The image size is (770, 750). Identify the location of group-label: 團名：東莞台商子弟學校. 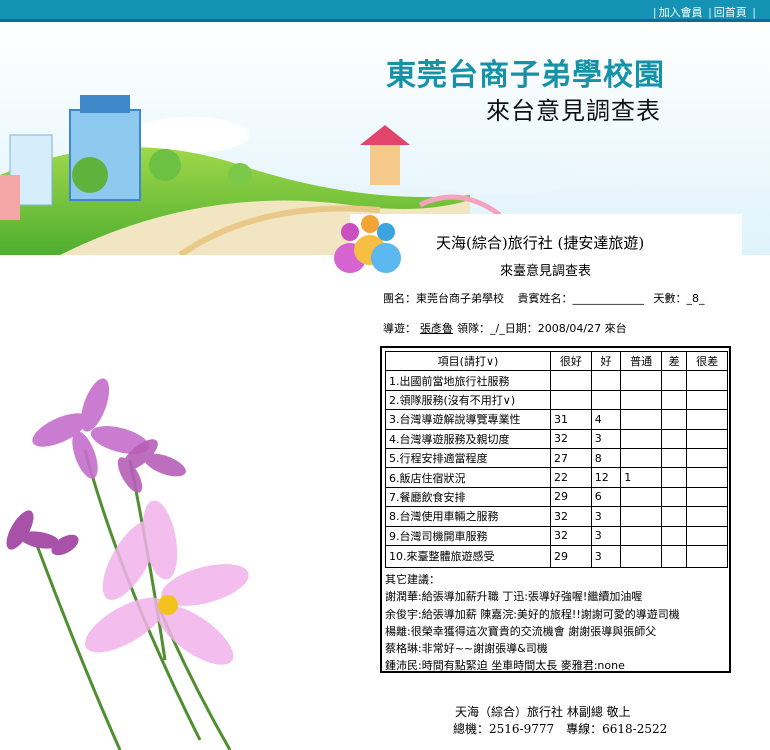
(443, 298).